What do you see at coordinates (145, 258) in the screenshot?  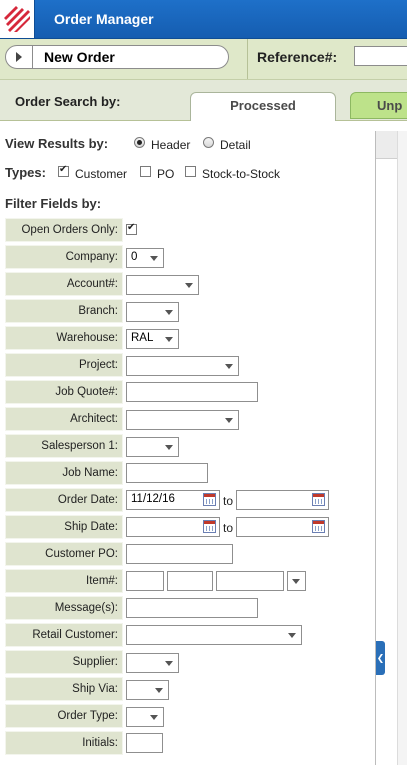 I see `company-select: 0` at bounding box center [145, 258].